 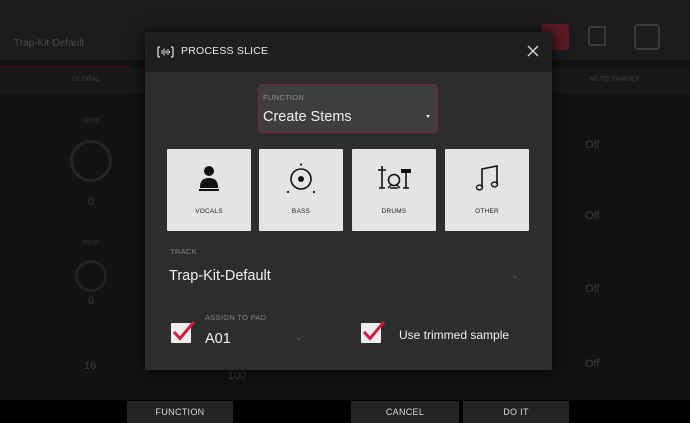 I want to click on background-bottom-left-value: 16, so click(x=90, y=366).